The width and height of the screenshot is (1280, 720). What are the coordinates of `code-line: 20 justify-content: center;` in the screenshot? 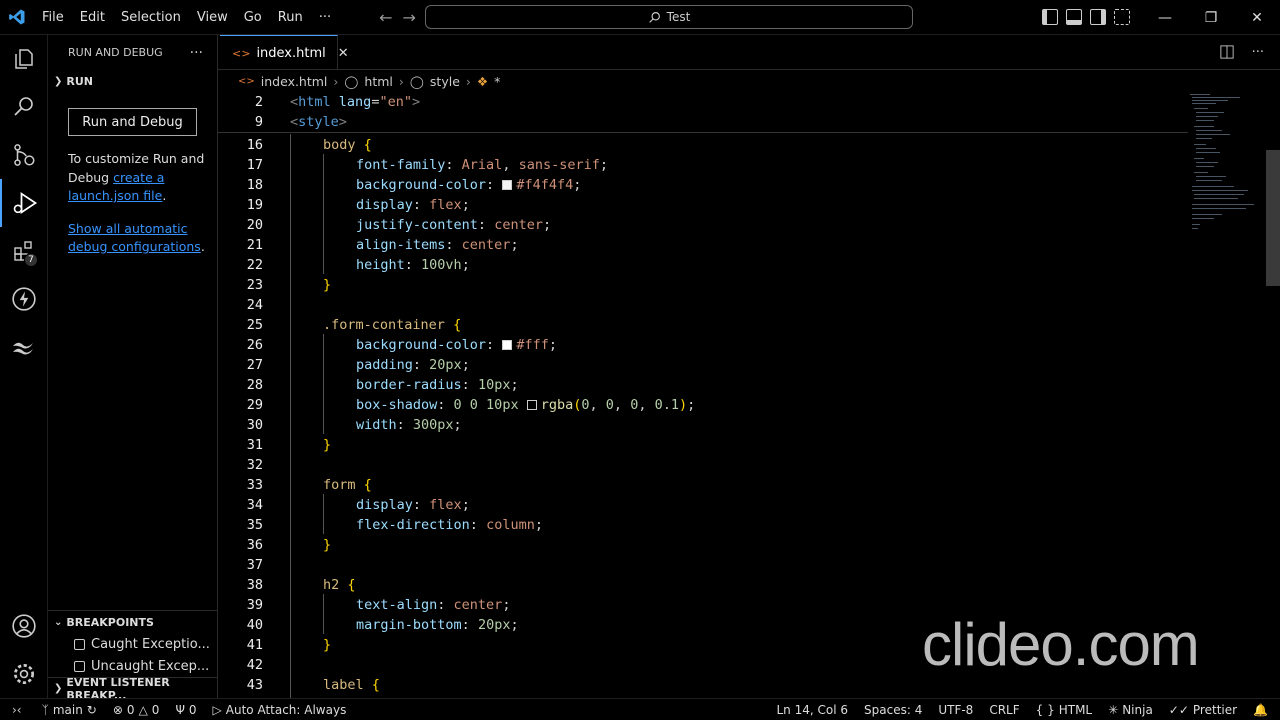 It's located at (703, 225).